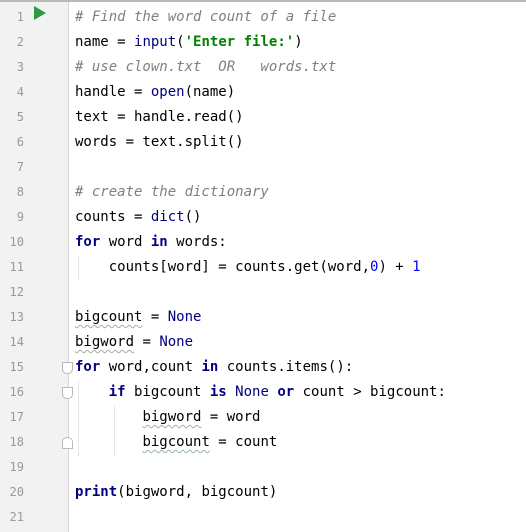 The image size is (526, 532). I want to click on line-number: 18, so click(16, 442).